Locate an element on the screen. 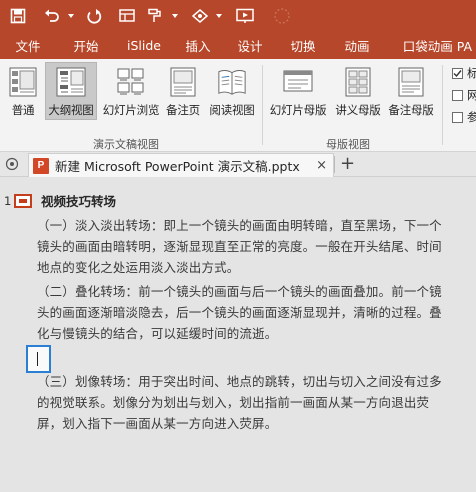 The width and height of the screenshot is (476, 492). reading-view-icon is located at coordinates (232, 82).